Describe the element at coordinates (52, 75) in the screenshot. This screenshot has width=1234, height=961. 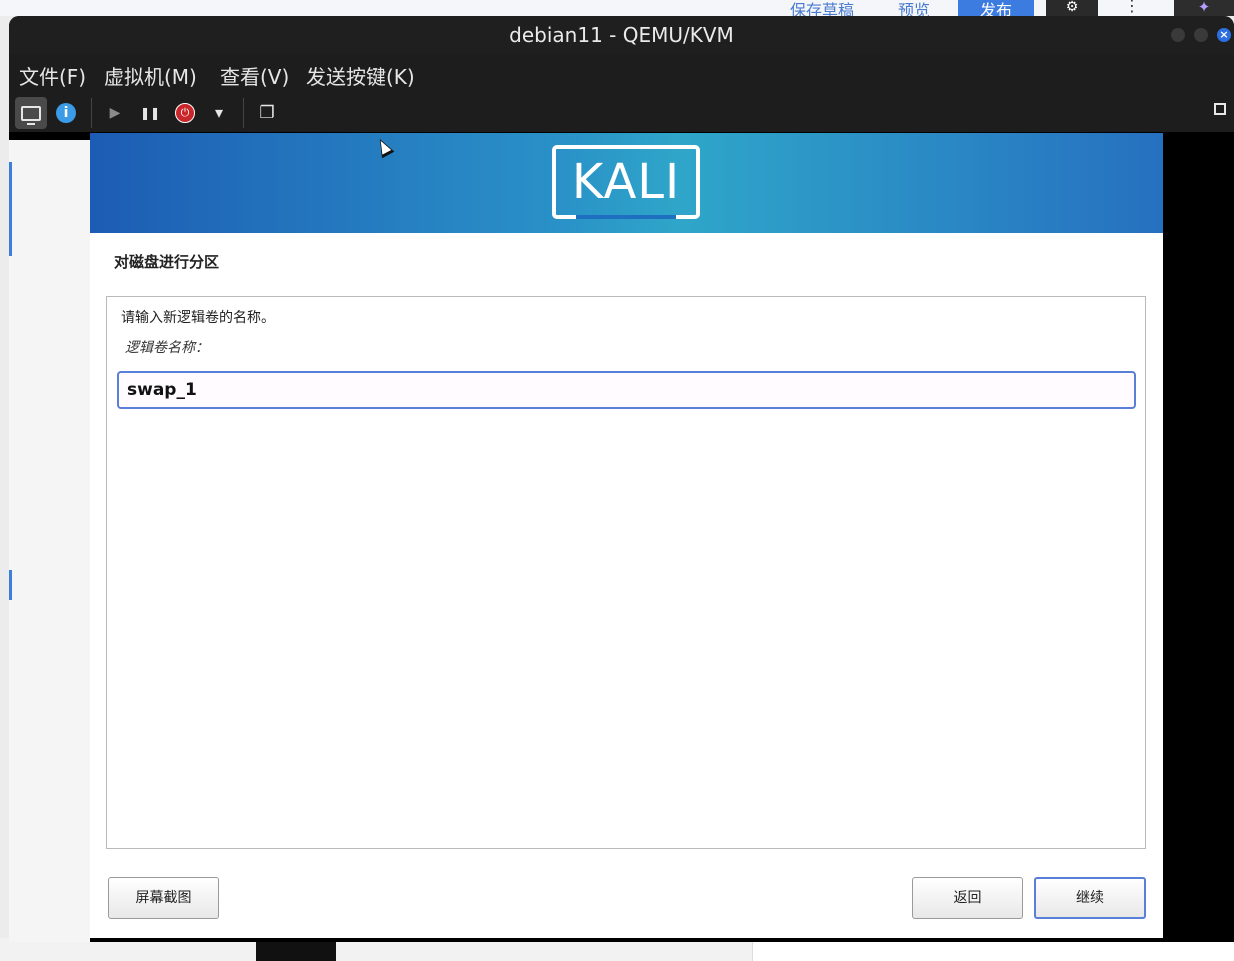
I see `menu-file: 文件(F)` at that location.